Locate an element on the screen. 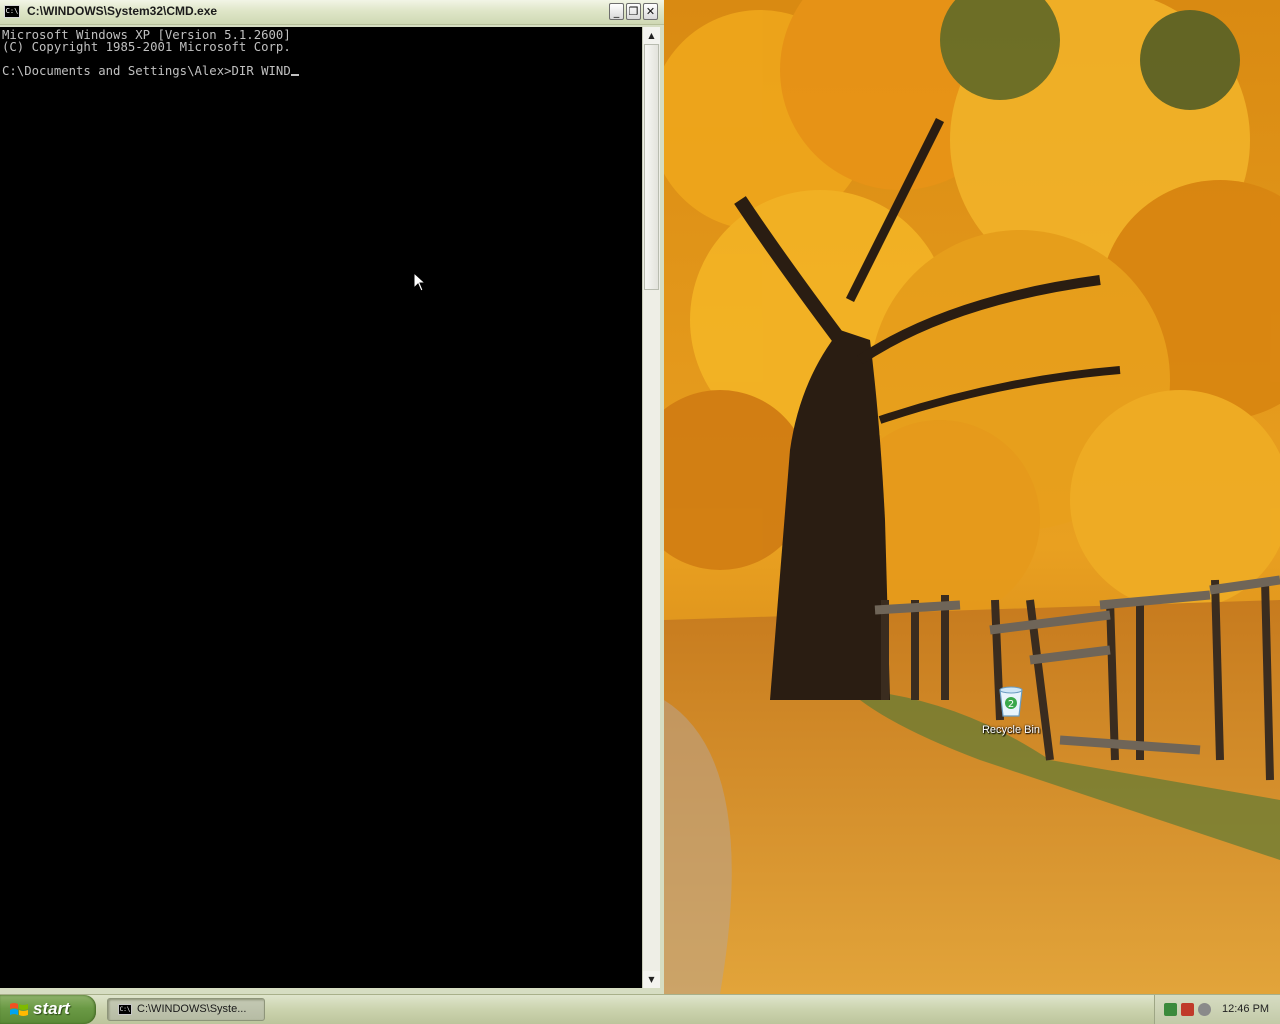 The width and height of the screenshot is (1280, 1024). network-icon is located at coordinates (1170, 1009).